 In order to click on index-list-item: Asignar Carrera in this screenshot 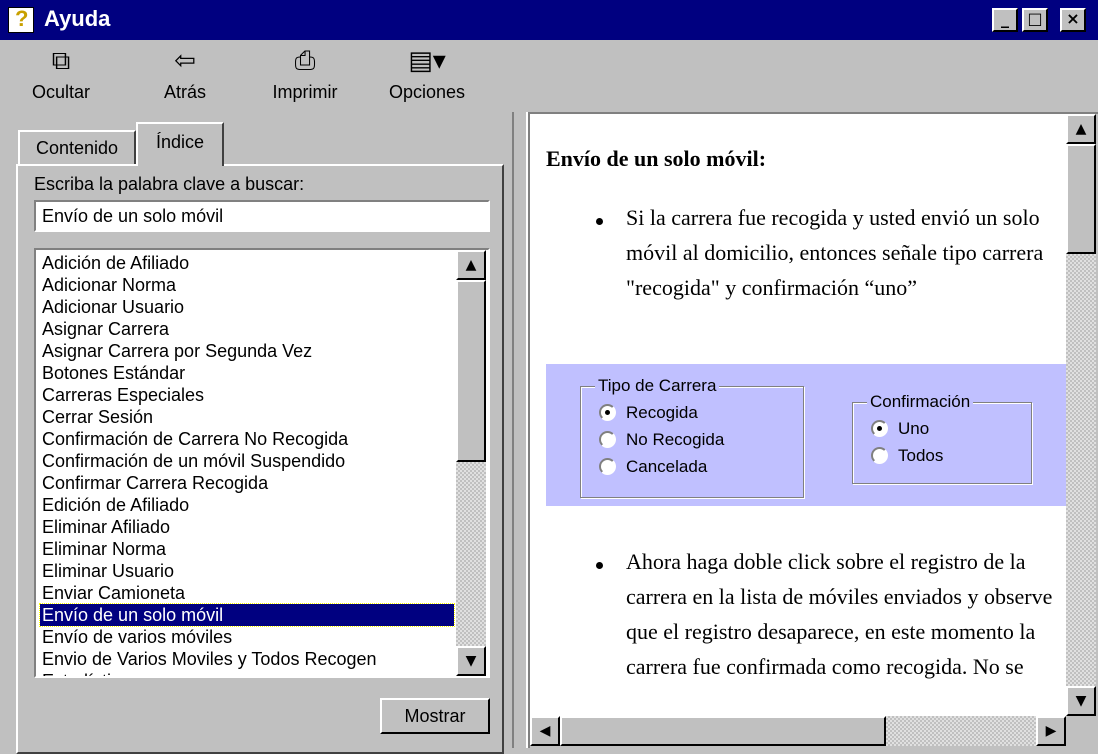, I will do `click(247, 329)`.